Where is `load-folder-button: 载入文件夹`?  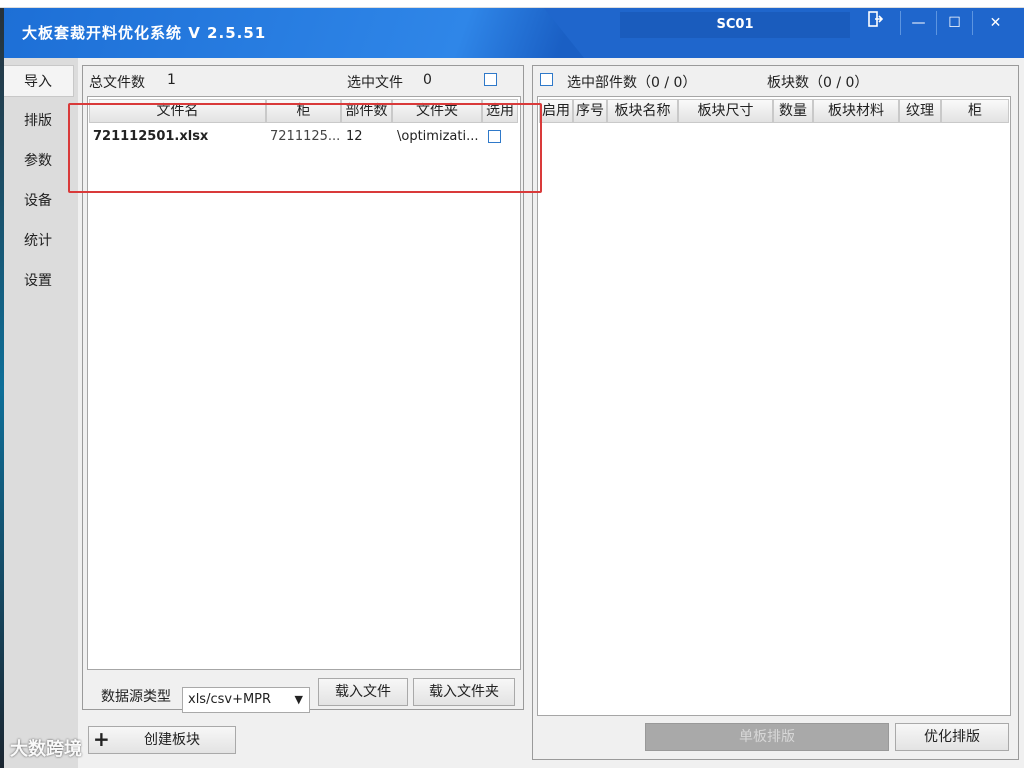 load-folder-button: 载入文件夹 is located at coordinates (464, 692).